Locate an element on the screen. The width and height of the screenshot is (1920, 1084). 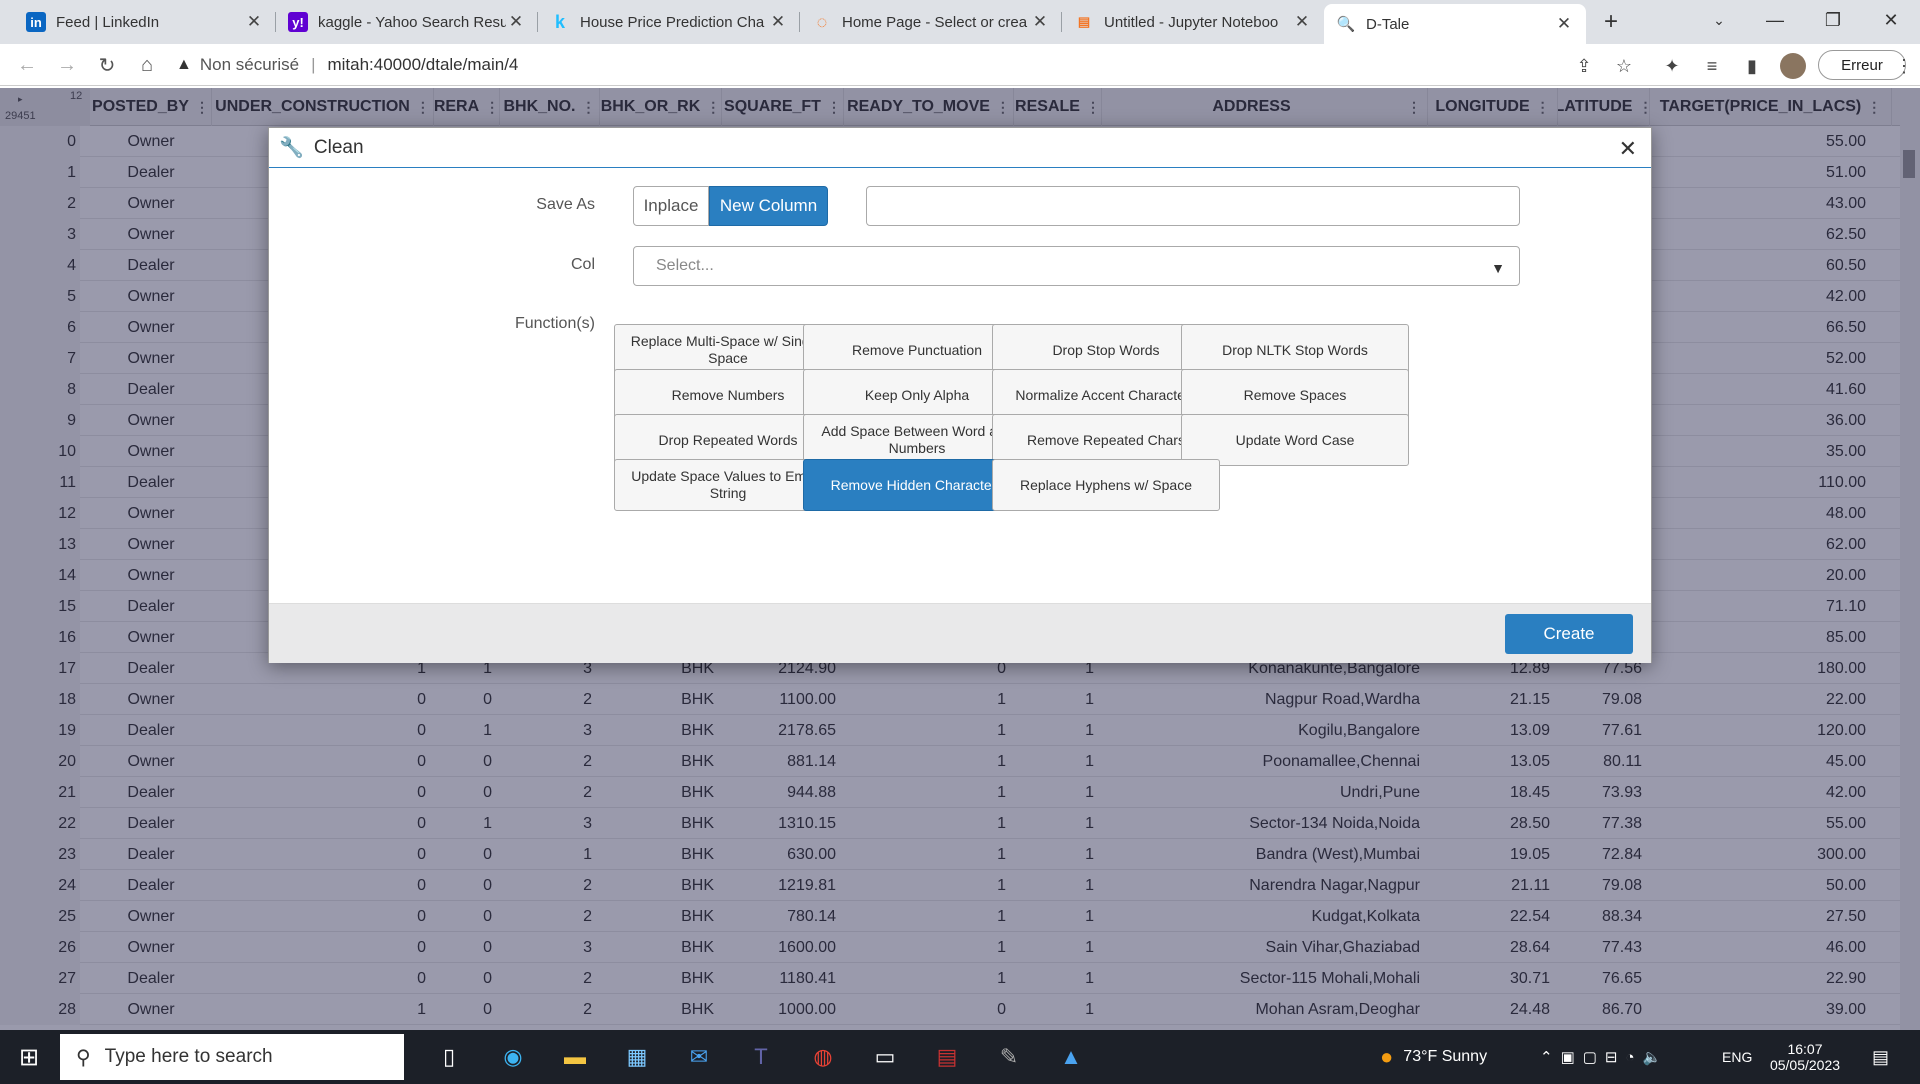
tab-kaggle: k House Price Prediction Cha ✕ is located at coordinates (669, 22).